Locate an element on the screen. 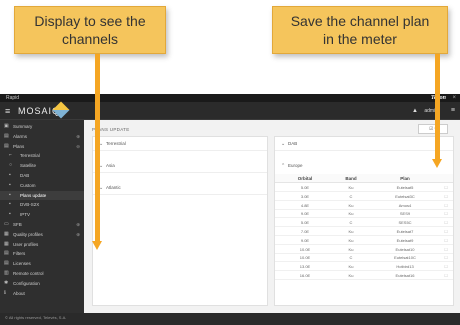 Image resolution: width=460 pixels, height=325 pixels. hamburger-icon: ≡ is located at coordinates (7, 111).